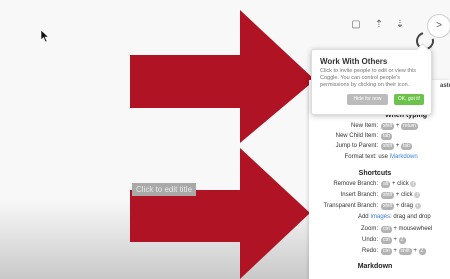 This screenshot has height=279, width=450. Describe the element at coordinates (379, 25) in the screenshot. I see `share-icon: ⇡` at that location.